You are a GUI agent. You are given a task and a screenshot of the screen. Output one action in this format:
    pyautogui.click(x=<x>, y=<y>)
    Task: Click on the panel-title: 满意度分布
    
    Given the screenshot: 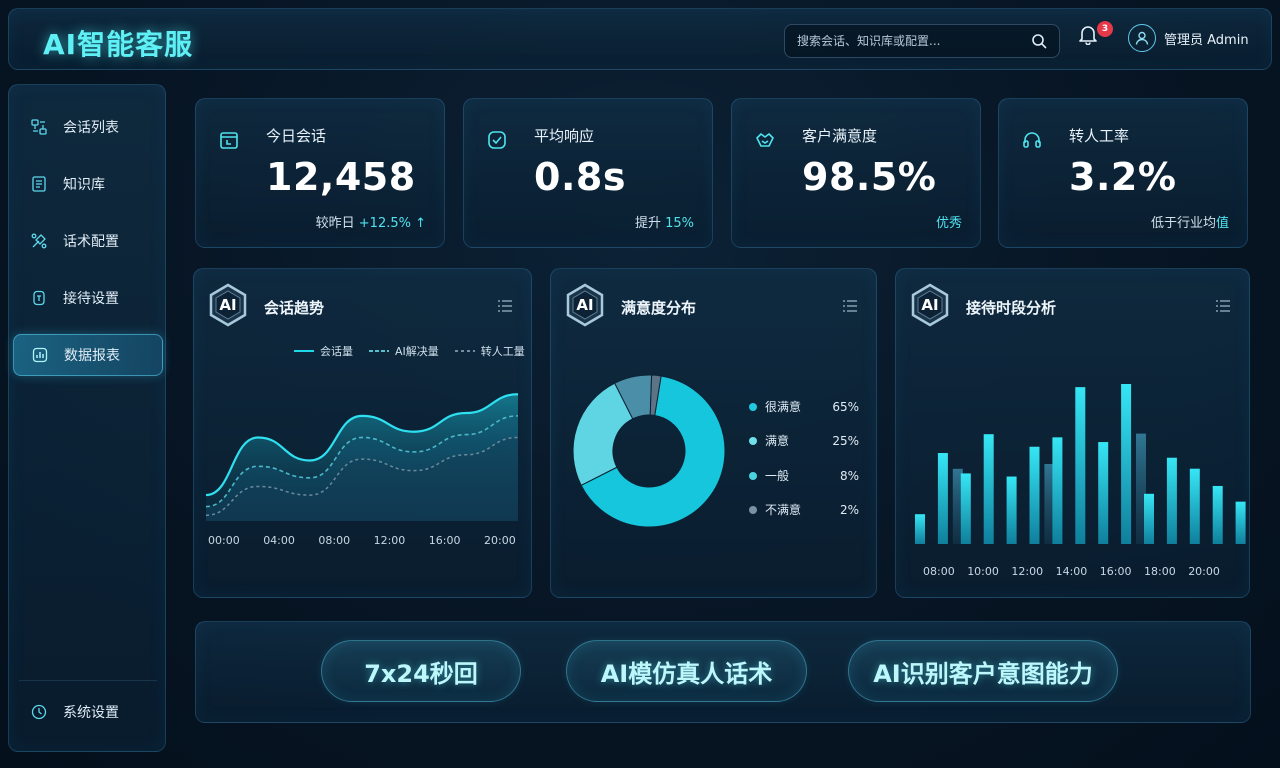 What is the action you would take?
    pyautogui.click(x=659, y=308)
    